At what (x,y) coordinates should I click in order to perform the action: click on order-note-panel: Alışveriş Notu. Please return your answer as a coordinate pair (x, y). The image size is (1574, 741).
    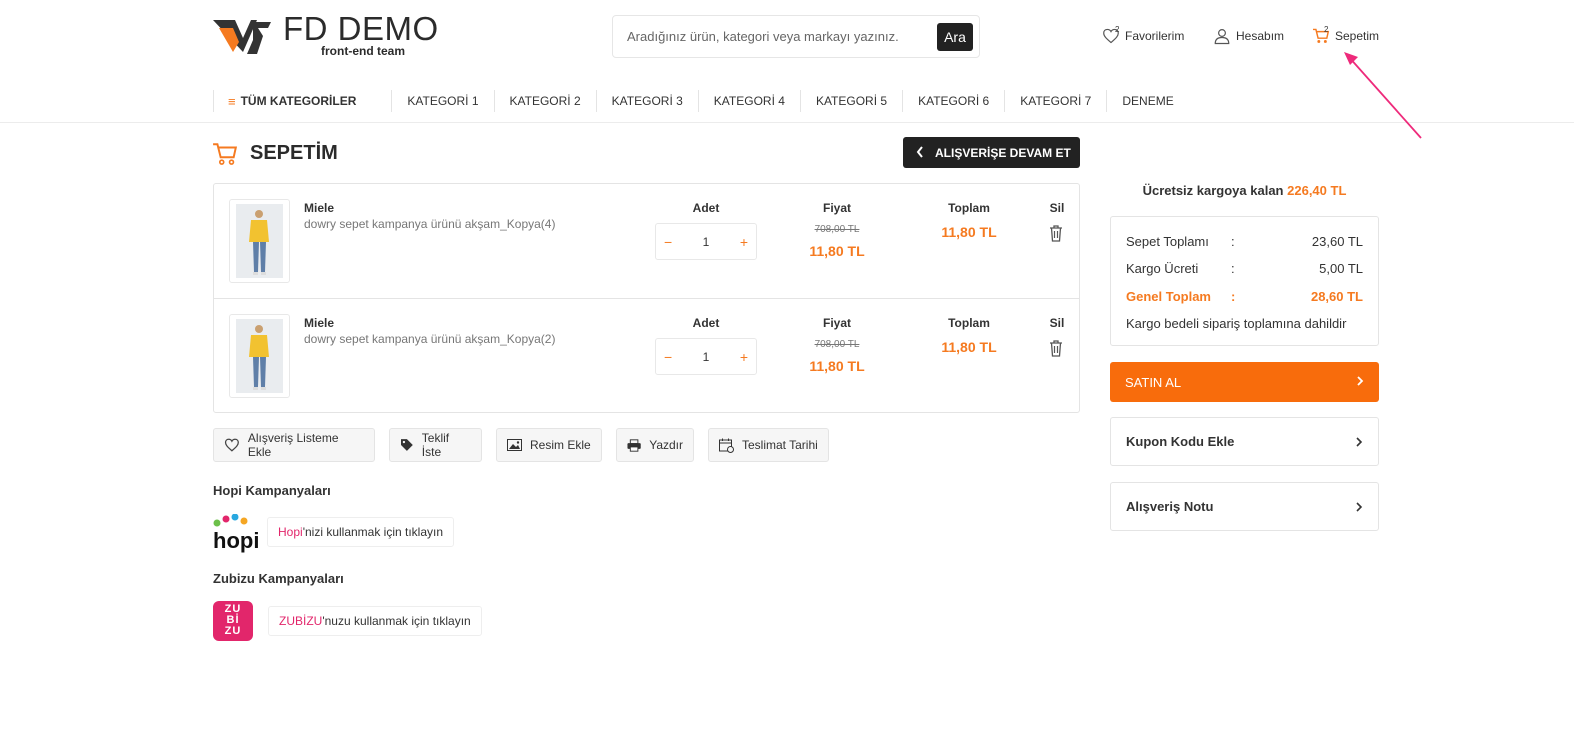
    Looking at the image, I should click on (1244, 506).